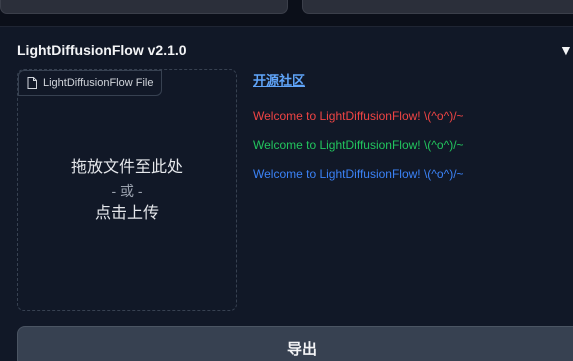  I want to click on welcome-message-blue: Welcome to LightDiffusionFlow! \(^o^)/~, so click(358, 174).